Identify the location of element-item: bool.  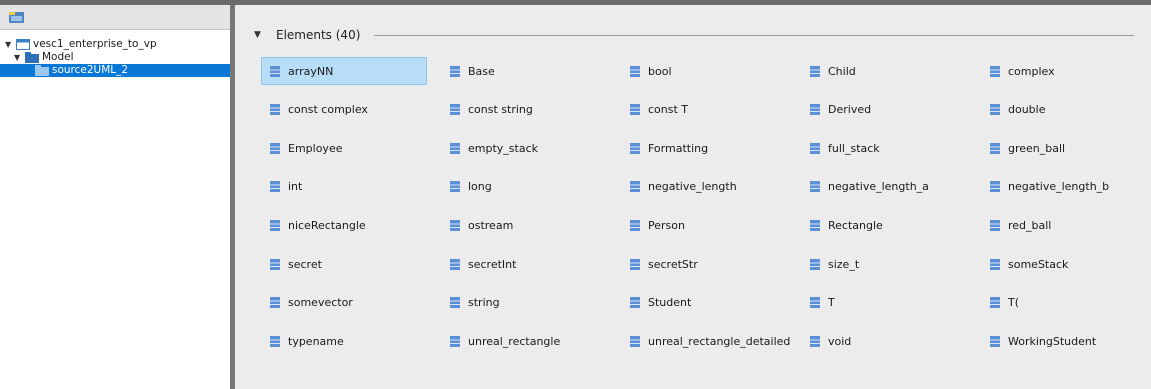
(704, 71).